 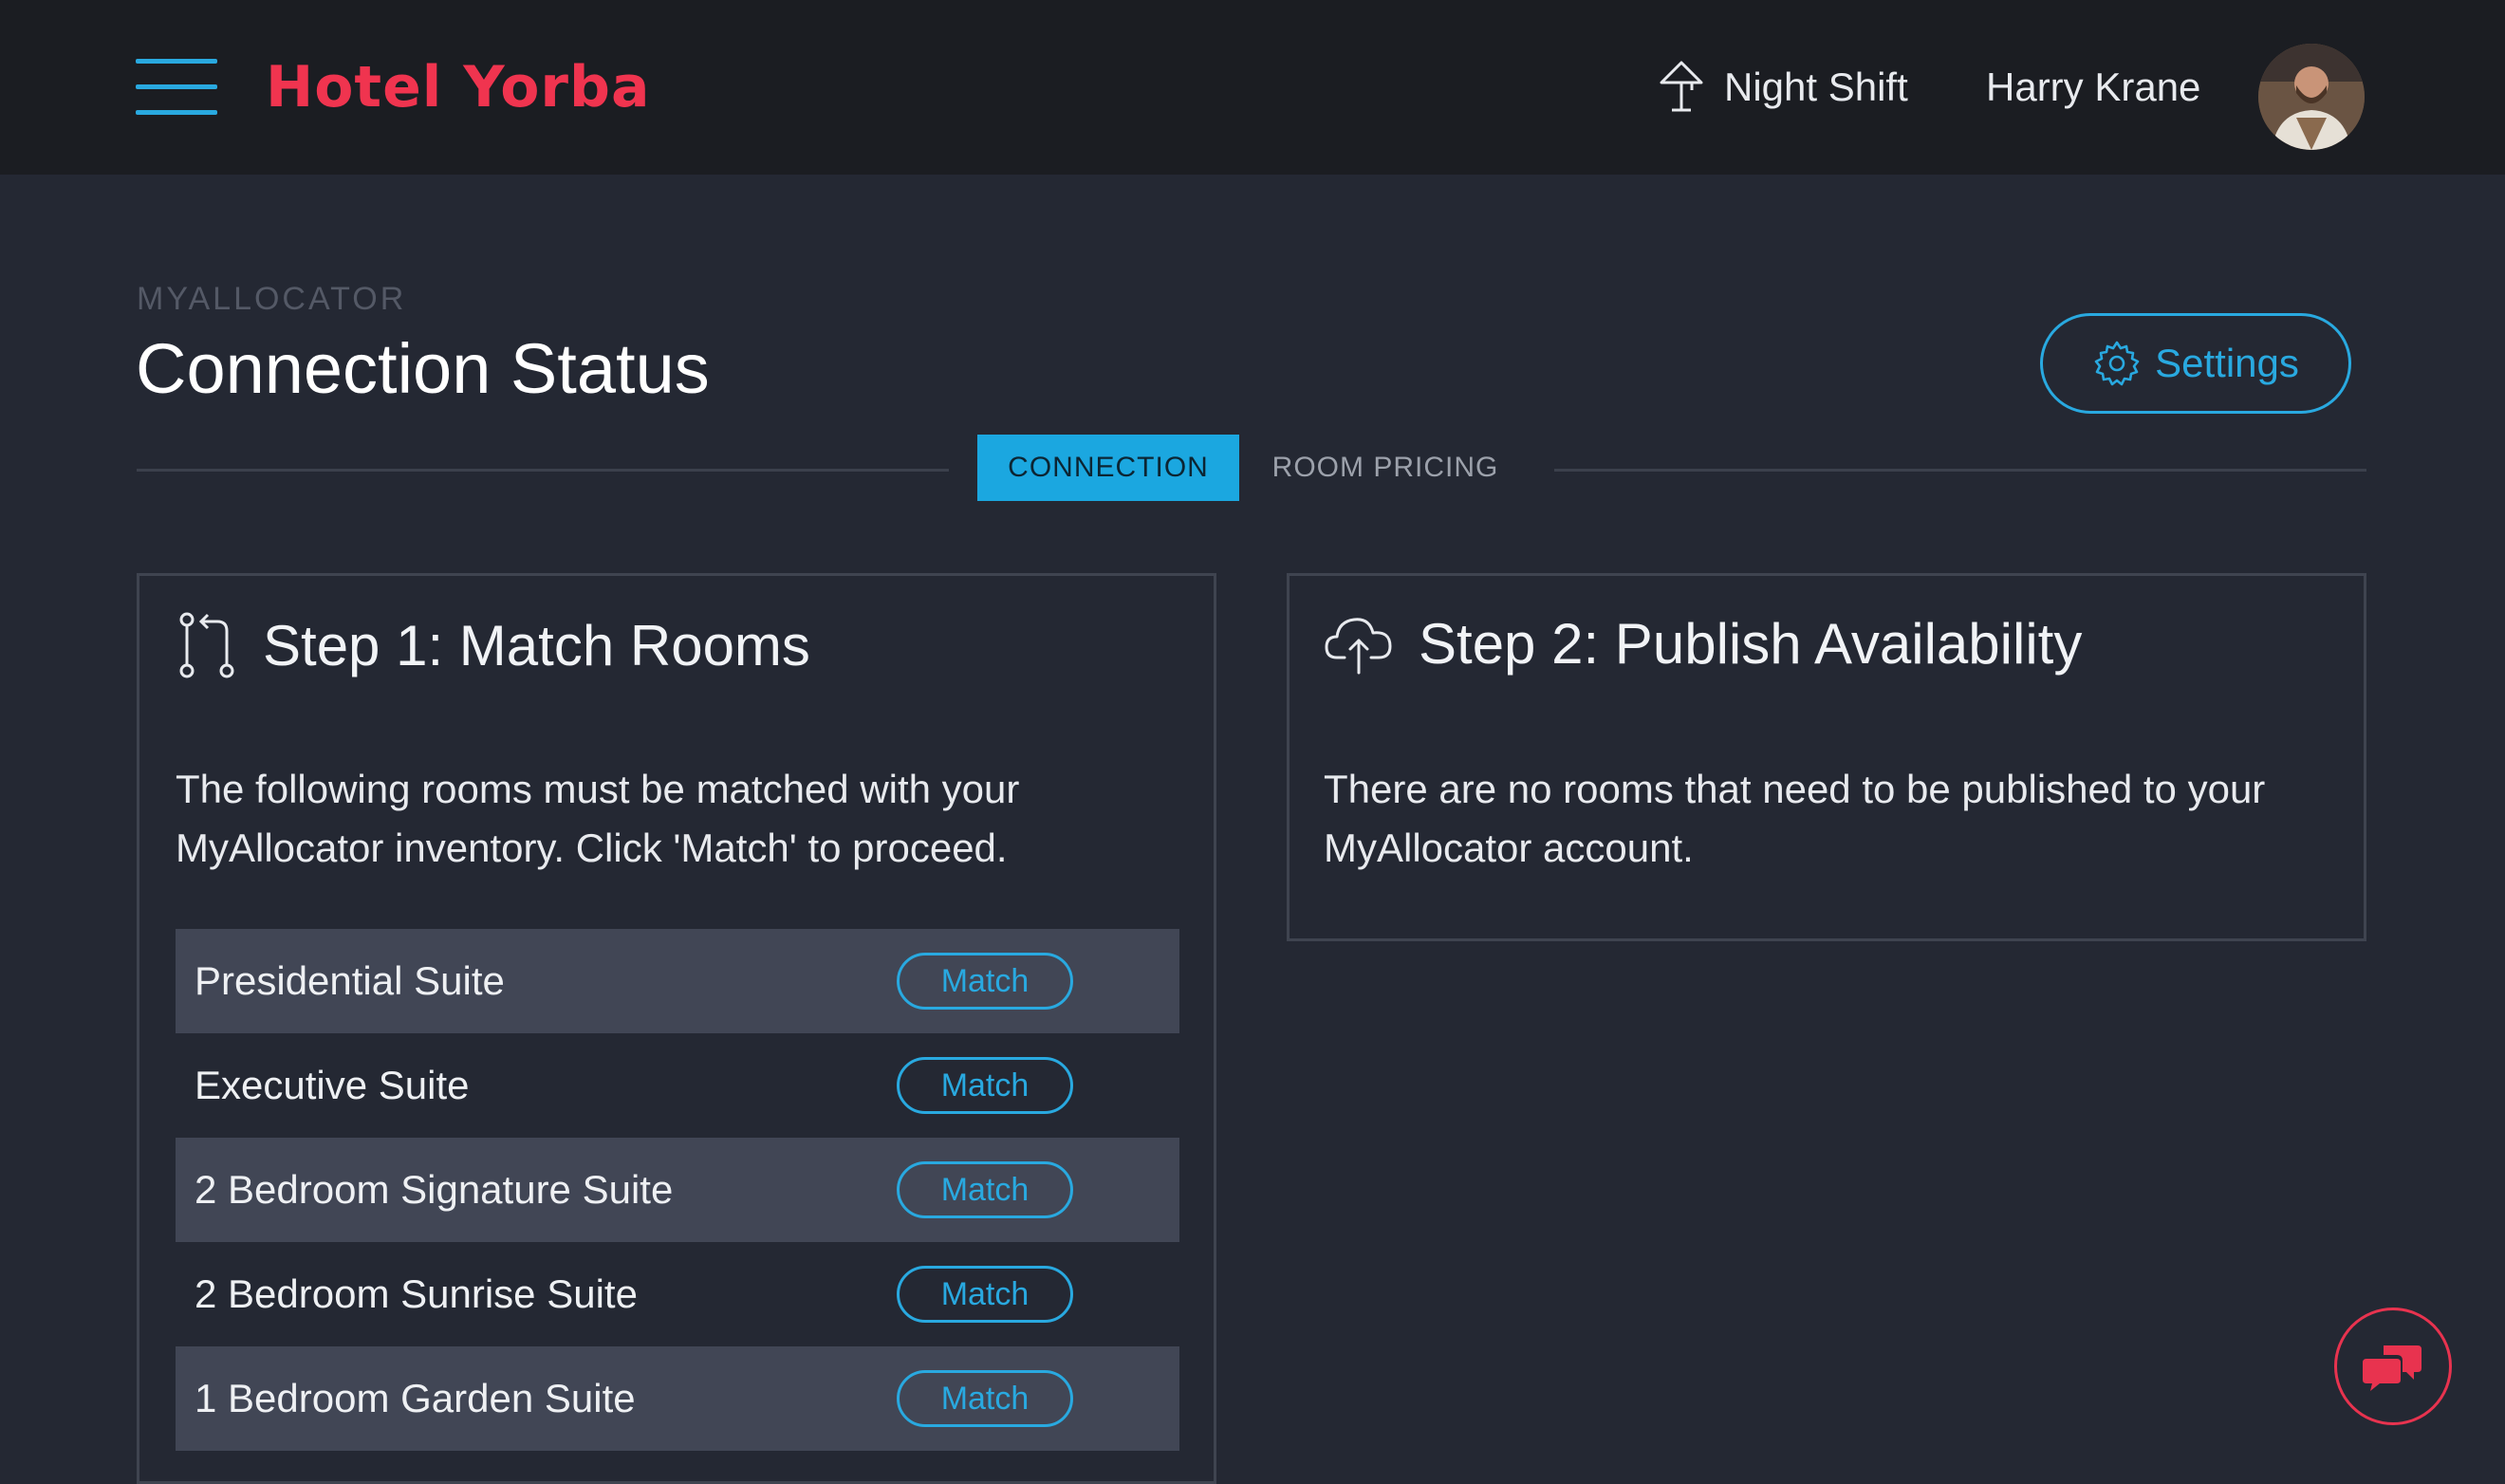 What do you see at coordinates (415, 1398) in the screenshot?
I see `room-name: 1 Bedroom Garden Suite` at bounding box center [415, 1398].